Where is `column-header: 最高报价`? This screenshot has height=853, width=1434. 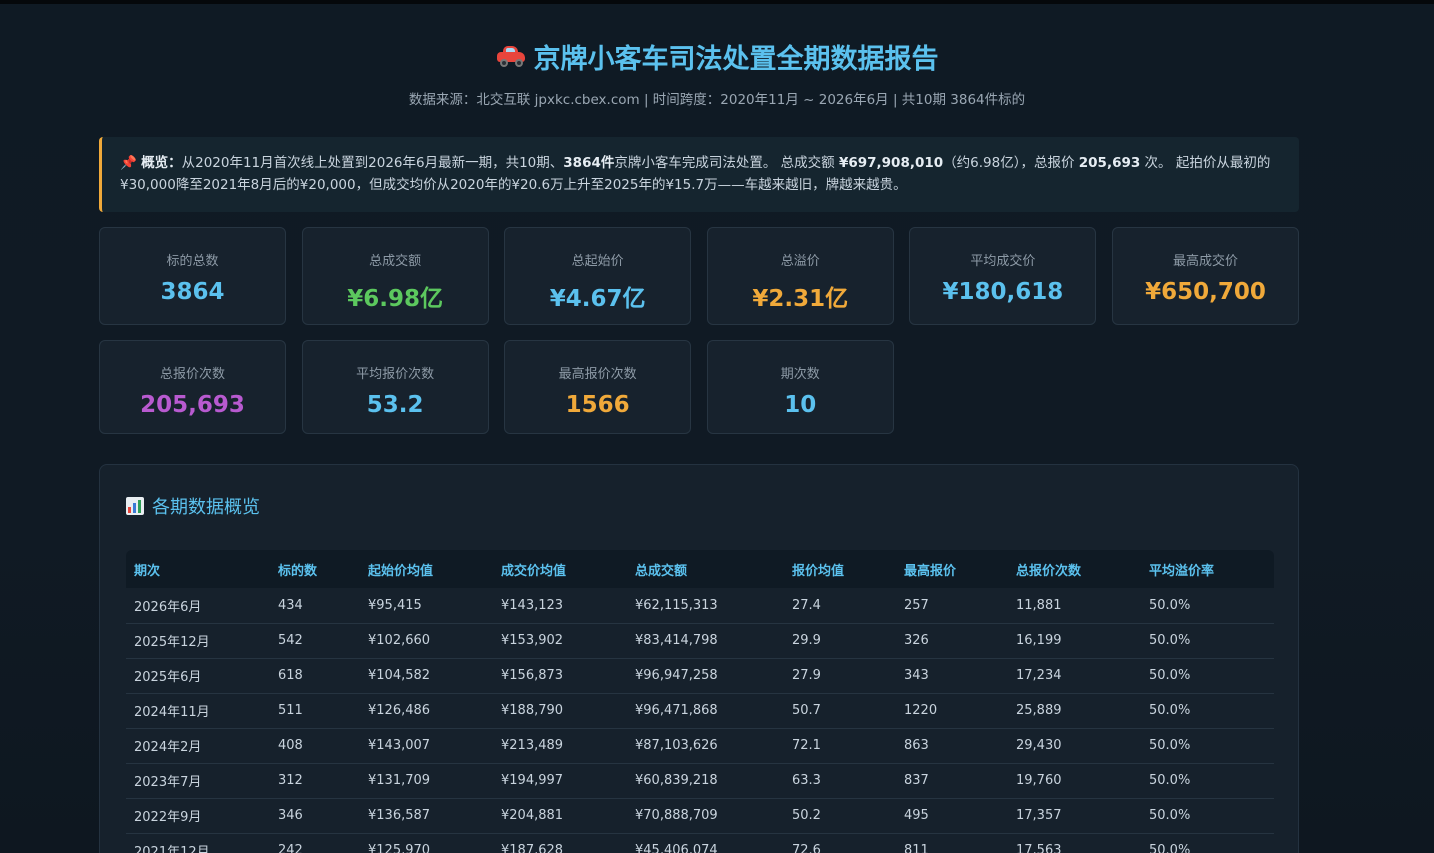
column-header: 最高报价 is located at coordinates (930, 571).